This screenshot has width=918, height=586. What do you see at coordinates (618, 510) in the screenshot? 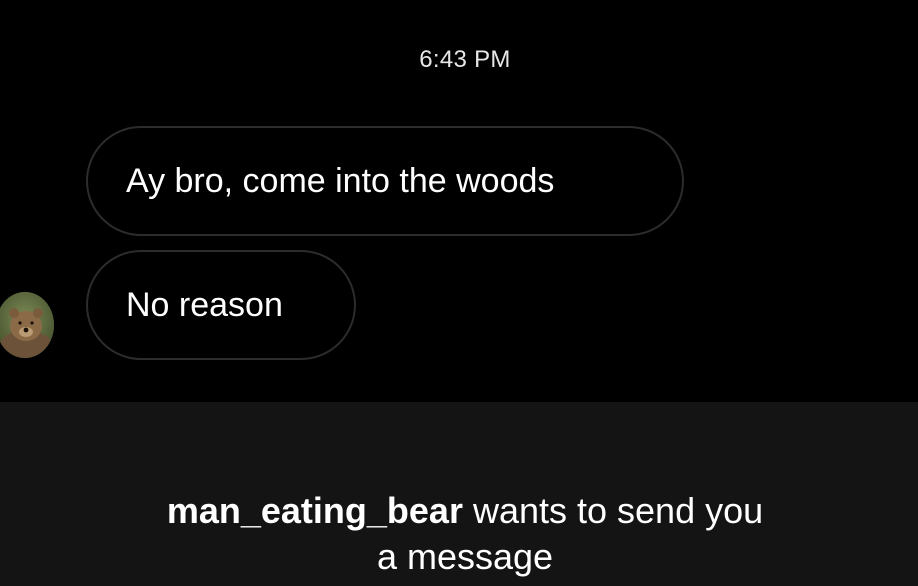
I see `request-text-line1: wants to send you` at bounding box center [618, 510].